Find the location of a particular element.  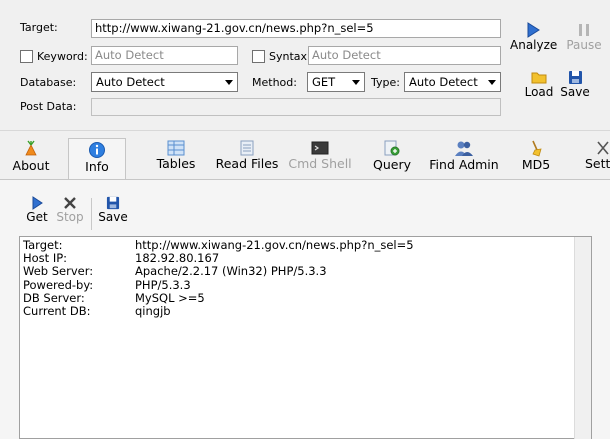

pause-button: Pause is located at coordinates (584, 37).